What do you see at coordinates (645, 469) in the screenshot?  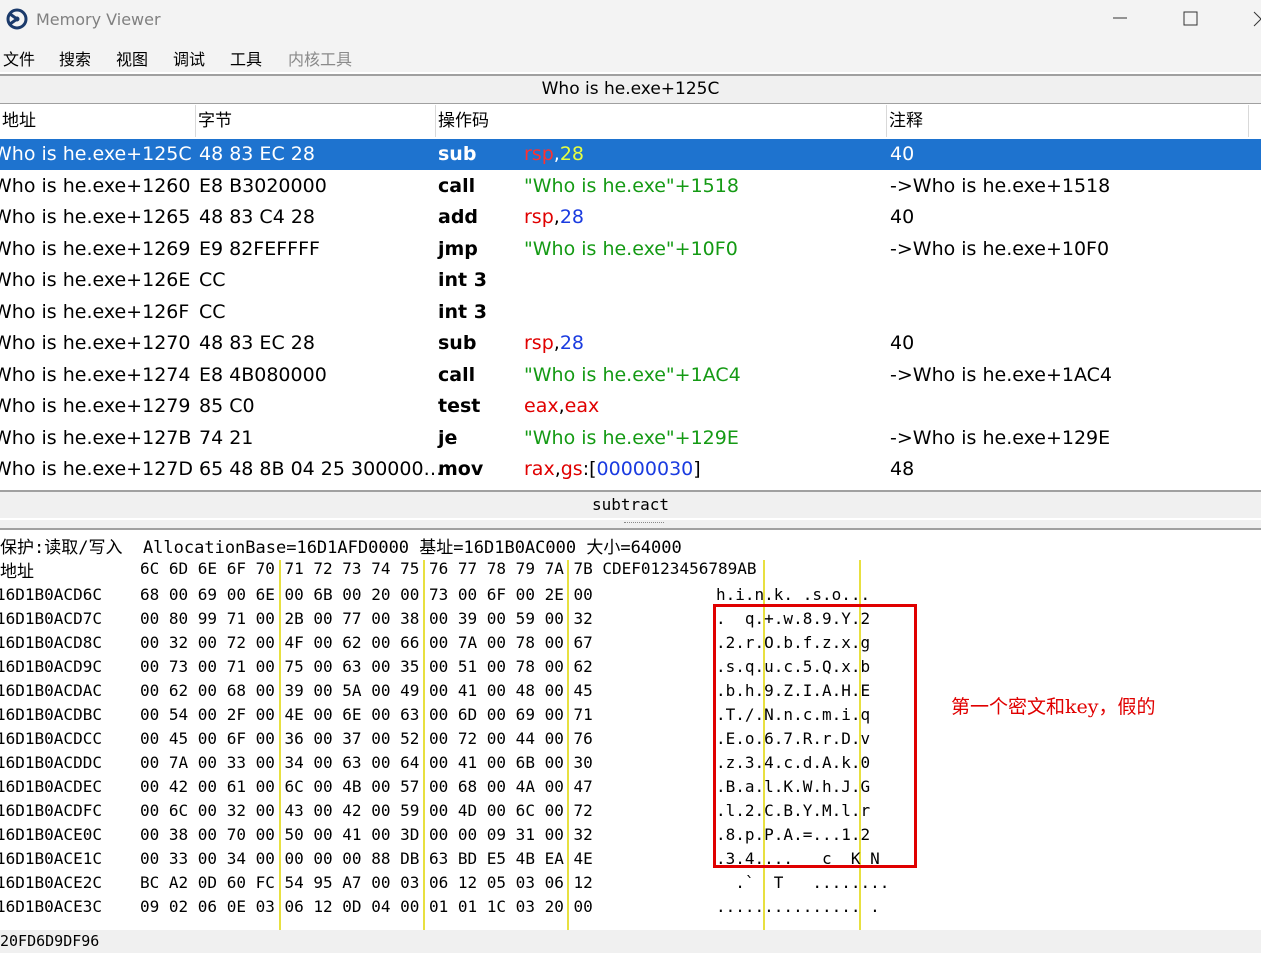 I see `operand-part: 00000030` at bounding box center [645, 469].